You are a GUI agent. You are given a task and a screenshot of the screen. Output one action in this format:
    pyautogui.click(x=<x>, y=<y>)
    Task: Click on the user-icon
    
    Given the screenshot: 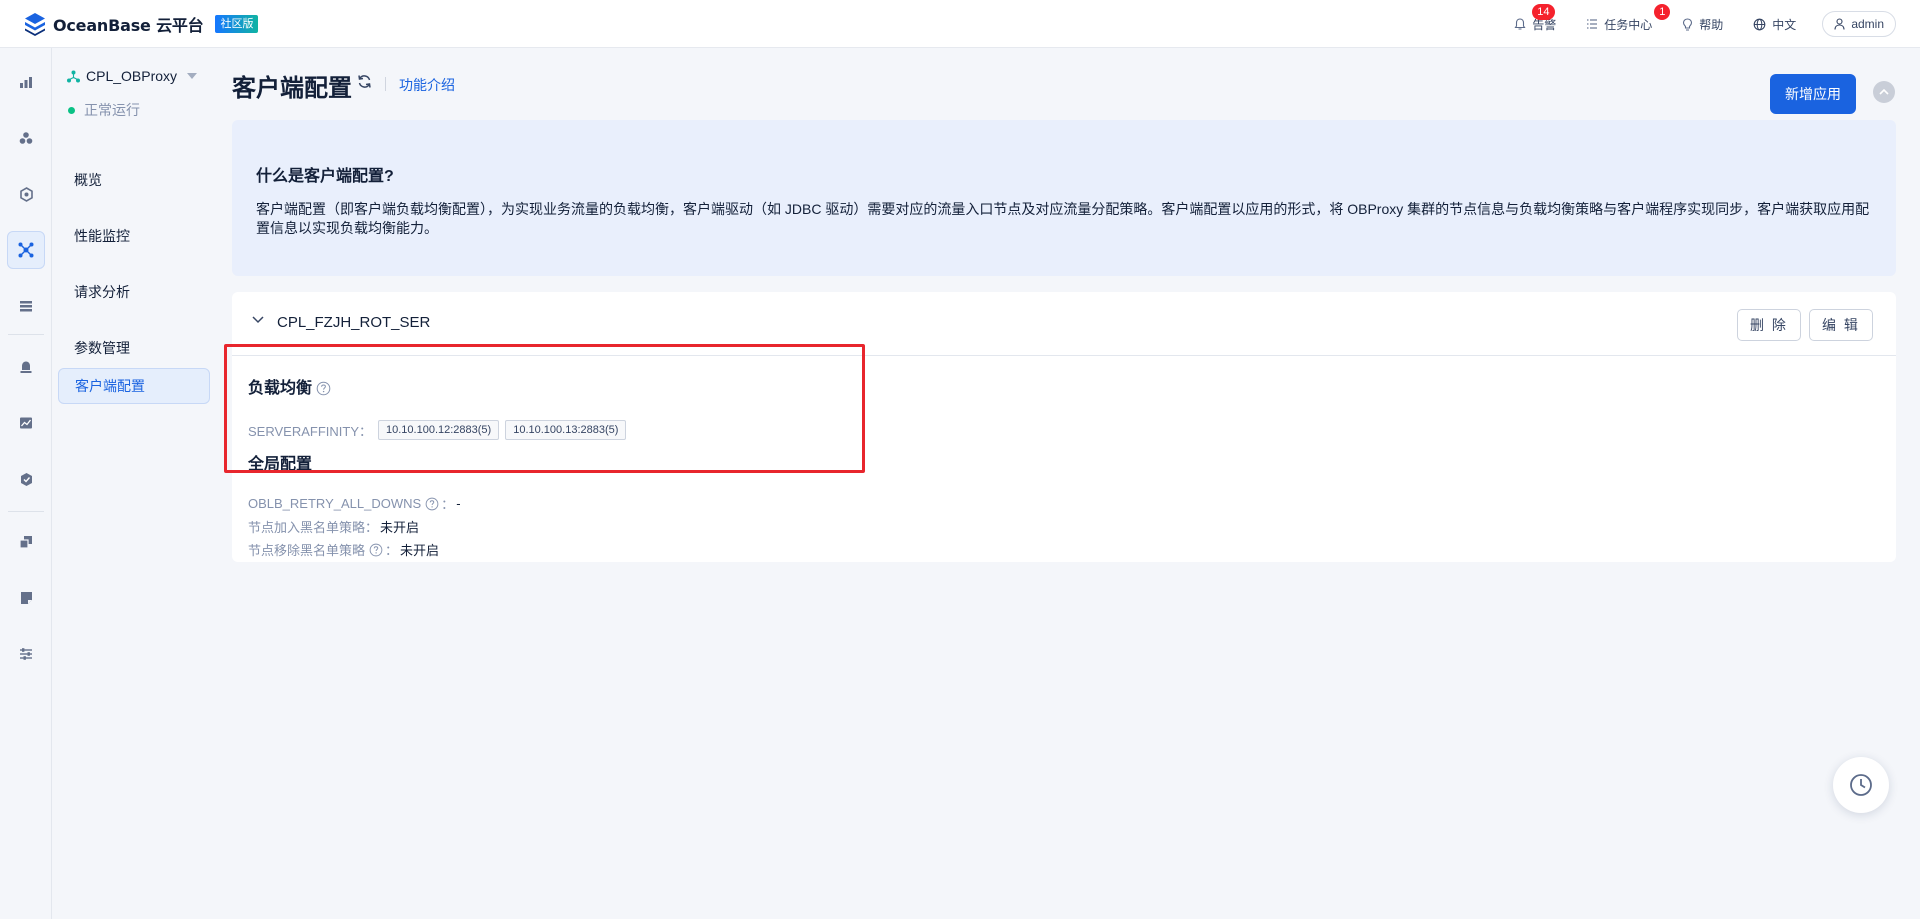 What is the action you would take?
    pyautogui.click(x=1839, y=24)
    